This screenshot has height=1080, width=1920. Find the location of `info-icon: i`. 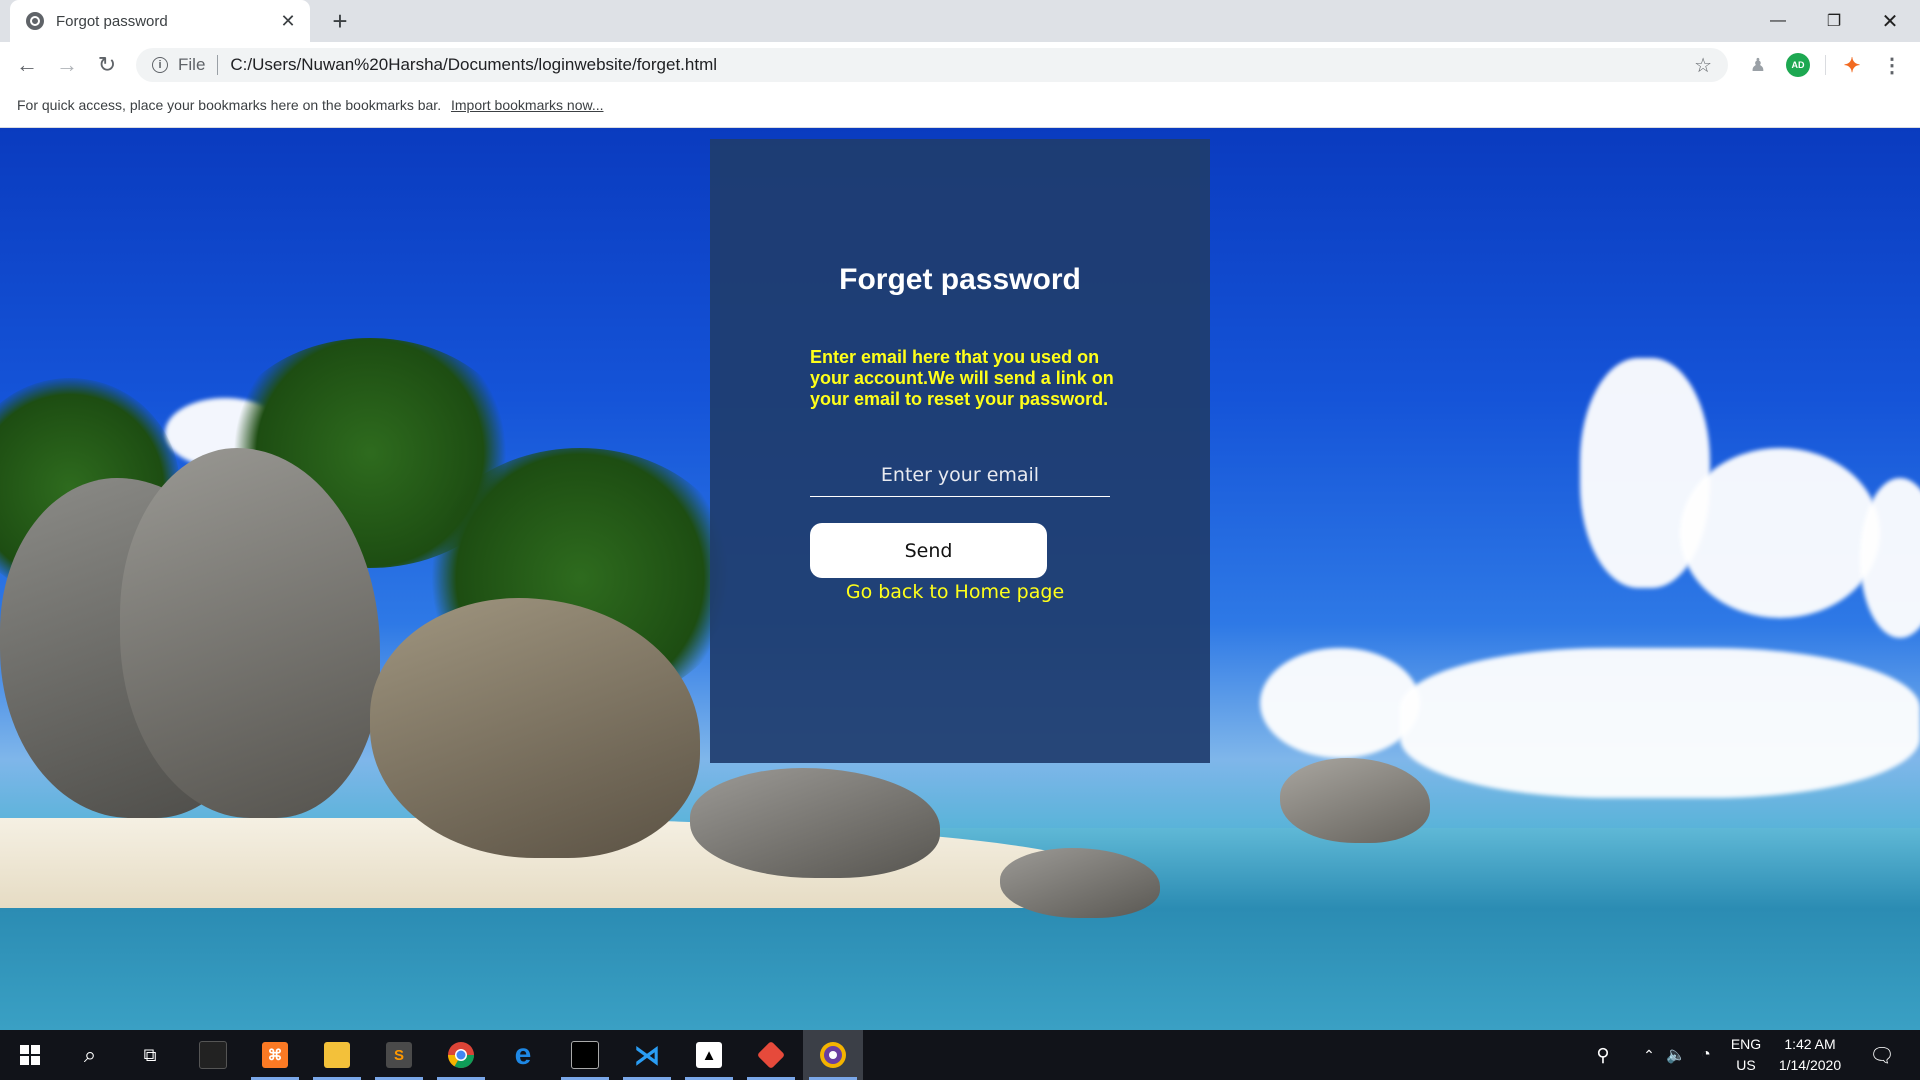

info-icon: i is located at coordinates (160, 65).